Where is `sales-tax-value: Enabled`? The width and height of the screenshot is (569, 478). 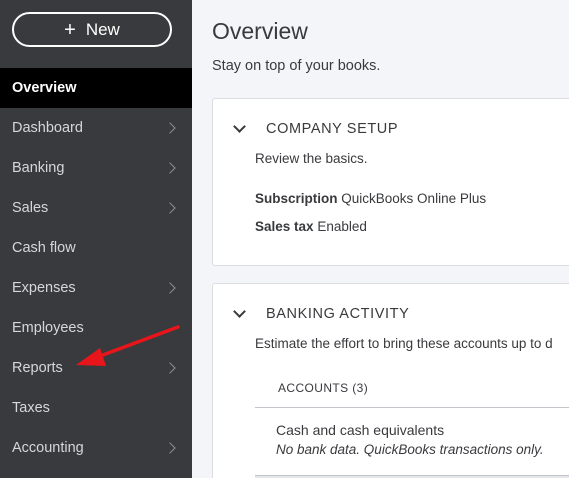 sales-tax-value: Enabled is located at coordinates (342, 226).